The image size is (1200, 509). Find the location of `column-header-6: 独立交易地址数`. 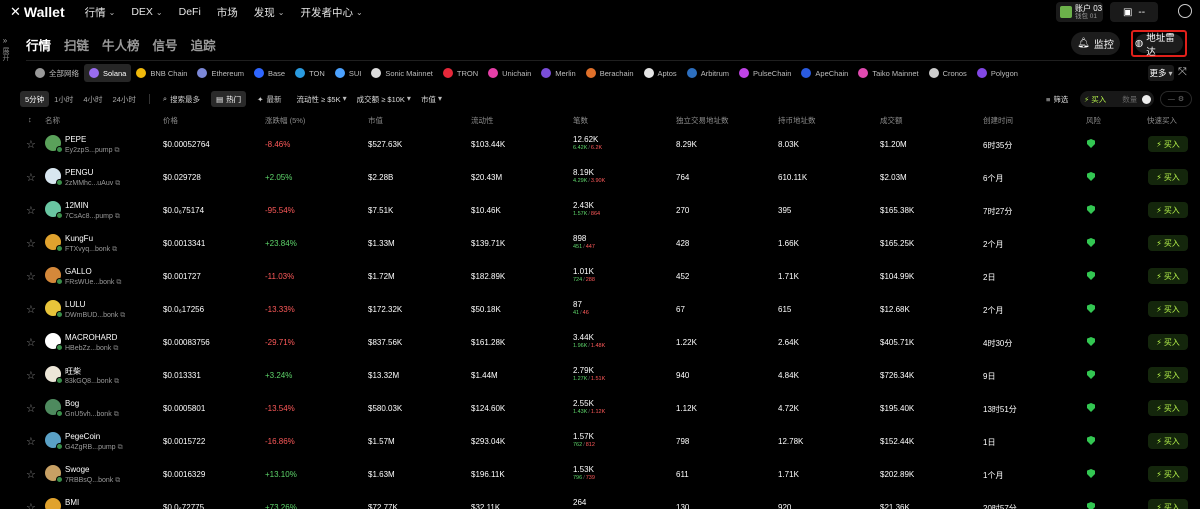

column-header-6: 独立交易地址数 is located at coordinates (702, 120).